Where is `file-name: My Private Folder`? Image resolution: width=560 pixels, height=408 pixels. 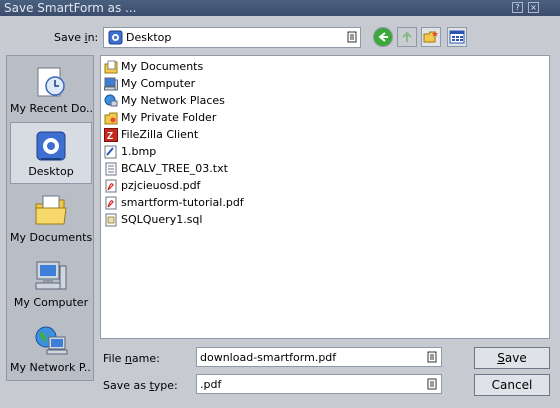
file-name: My Private Folder is located at coordinates (169, 117).